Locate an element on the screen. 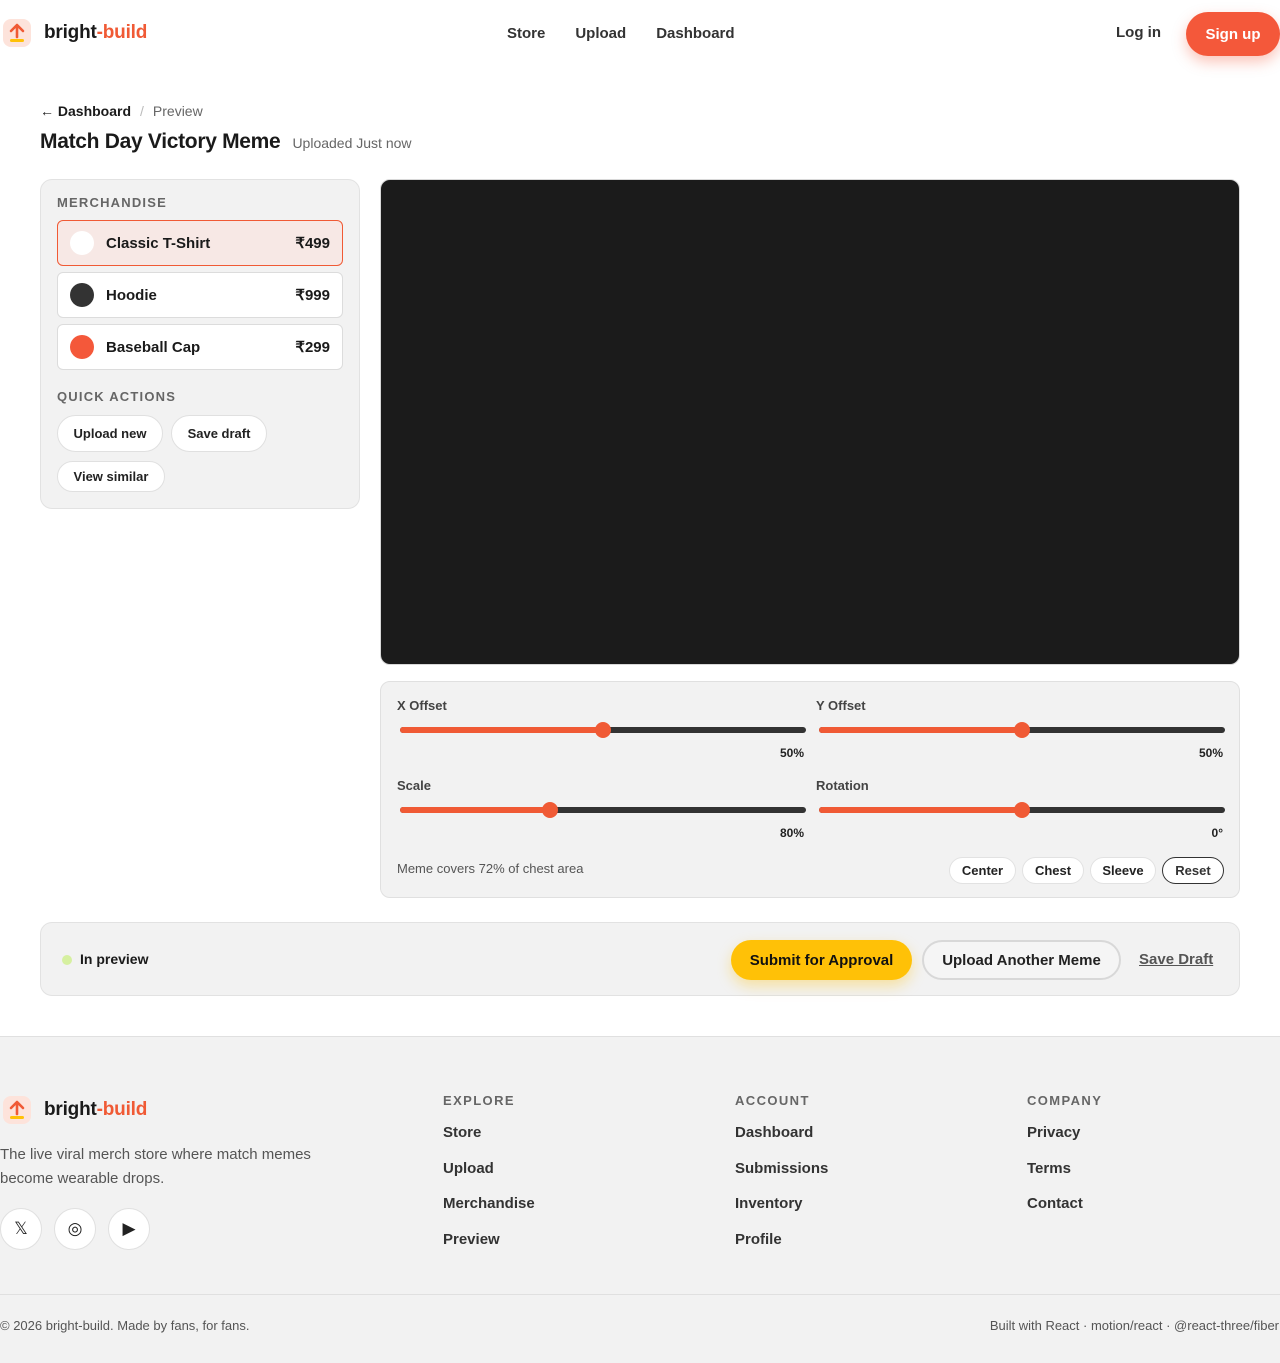 Image resolution: width=1280 pixels, height=1363 pixels. merch-price: ₹499 is located at coordinates (312, 243).